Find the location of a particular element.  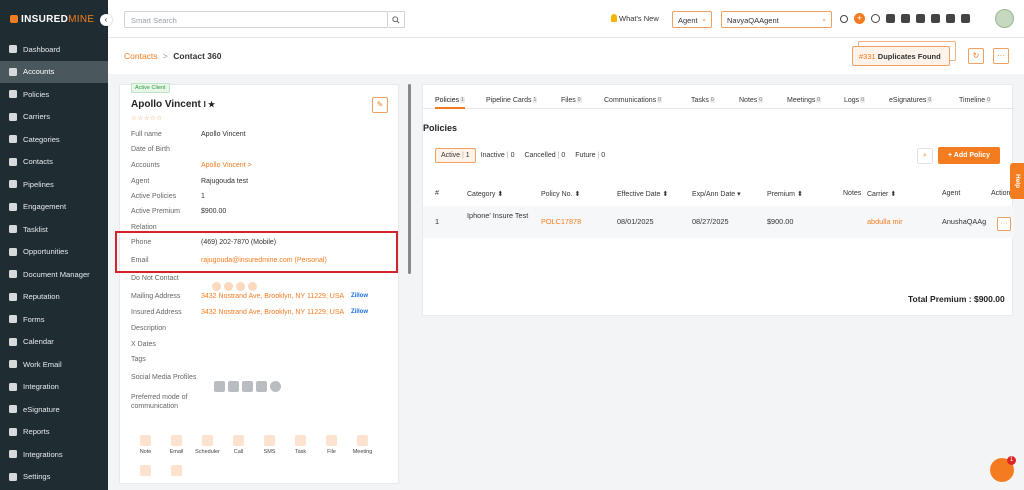

document-icon is located at coordinates (965, 18).